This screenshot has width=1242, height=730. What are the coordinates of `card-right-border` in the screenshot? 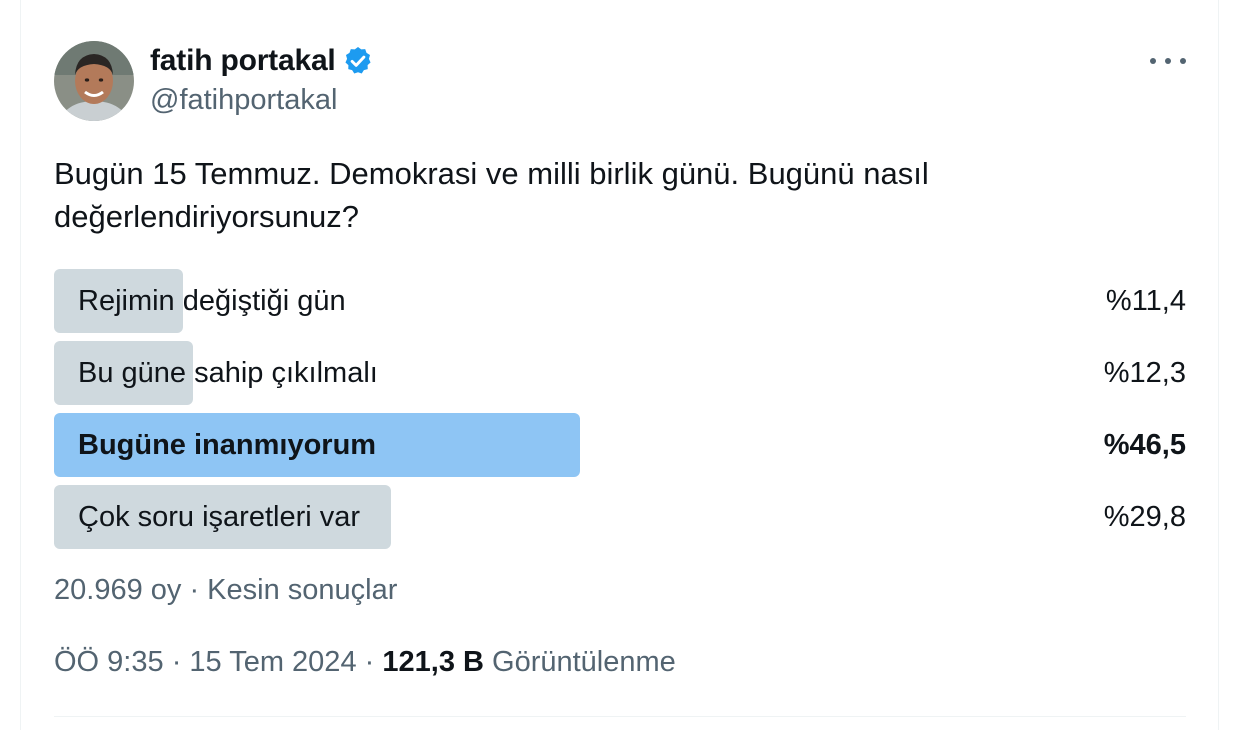 It's located at (1218, 365).